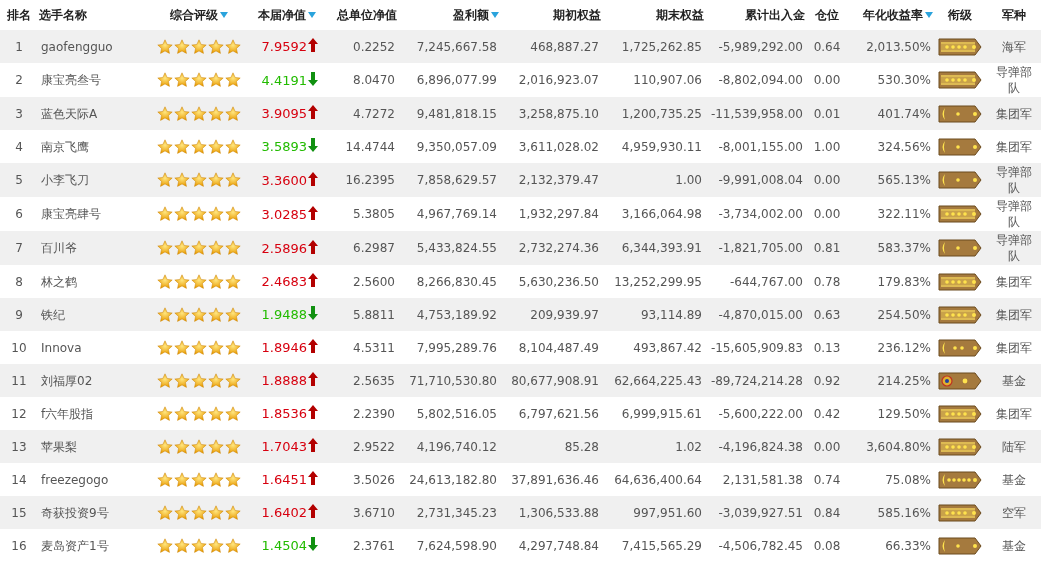 This screenshot has height=568, width=1042. Describe the element at coordinates (94, 479) in the screenshot. I see `player-name: freezegogo` at that location.